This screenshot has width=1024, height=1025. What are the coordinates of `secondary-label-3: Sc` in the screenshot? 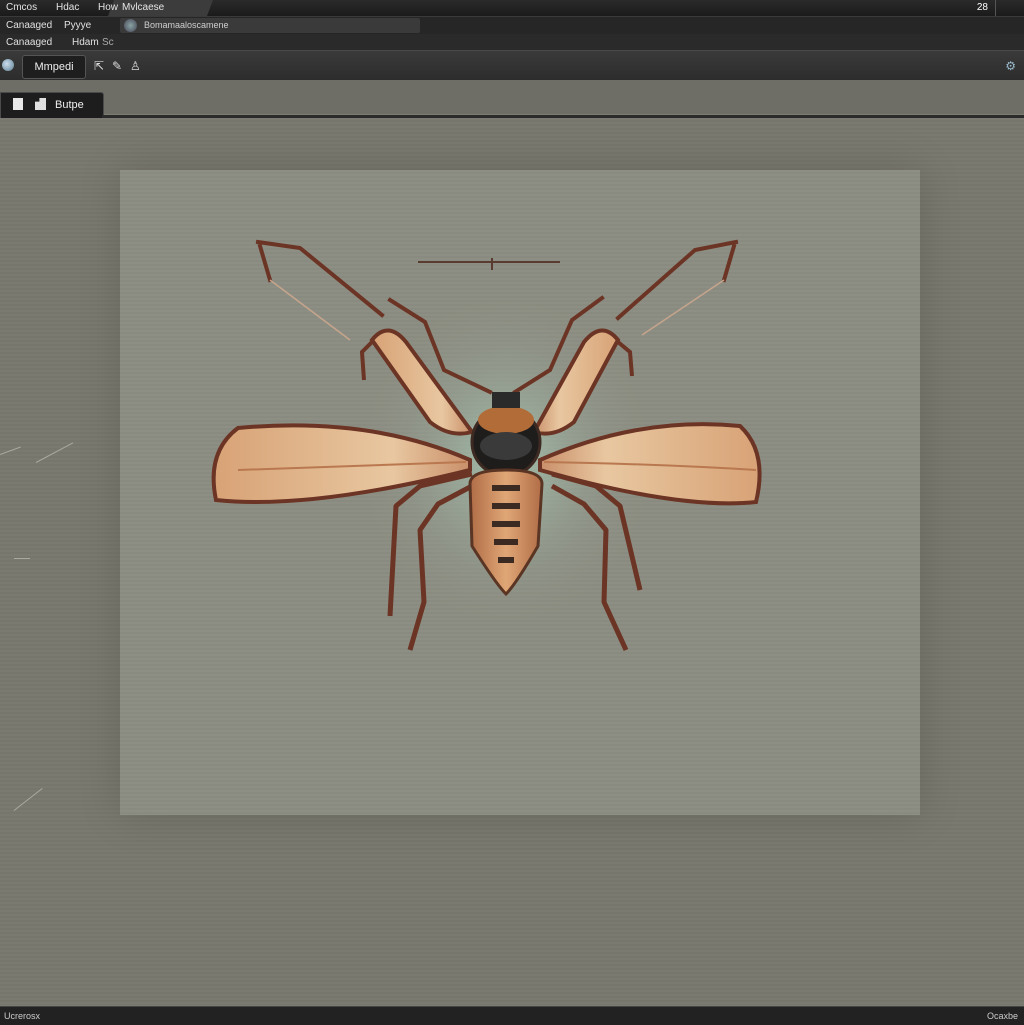 It's located at (108, 42).